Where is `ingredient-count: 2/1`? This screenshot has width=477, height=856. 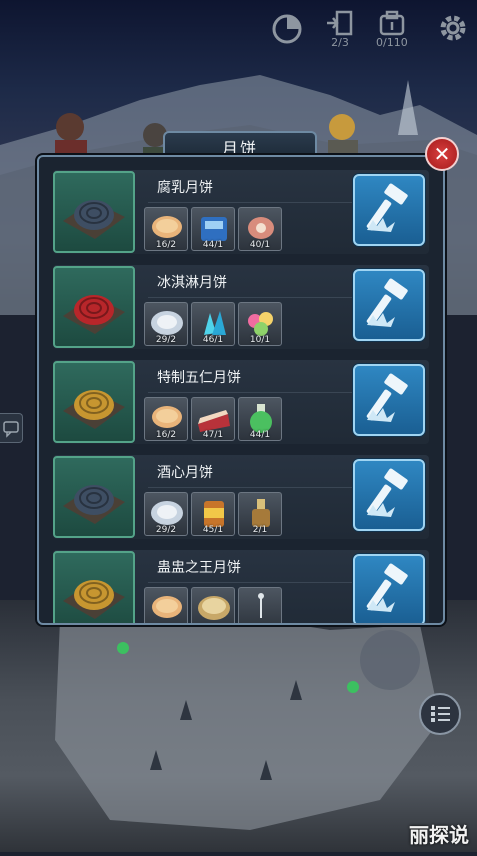 ingredient-count: 2/1 is located at coordinates (260, 530).